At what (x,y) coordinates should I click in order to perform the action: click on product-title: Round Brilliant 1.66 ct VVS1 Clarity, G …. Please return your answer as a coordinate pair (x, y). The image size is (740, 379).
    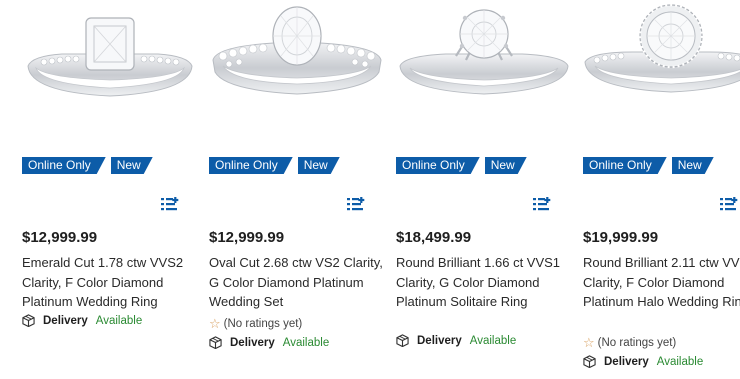
    Looking at the image, I should click on (484, 282).